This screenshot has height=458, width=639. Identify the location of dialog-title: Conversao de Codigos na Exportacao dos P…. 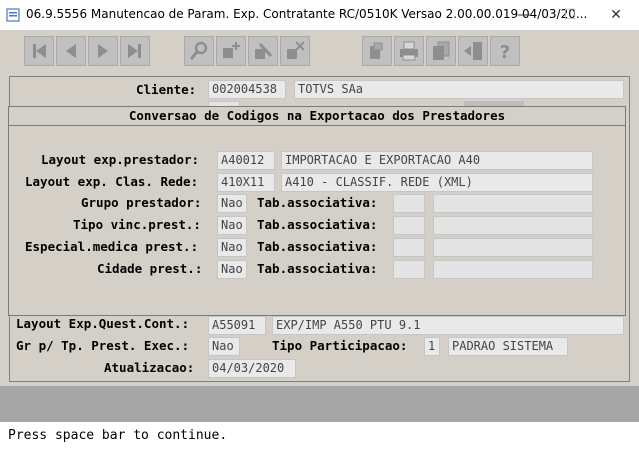
(317, 116).